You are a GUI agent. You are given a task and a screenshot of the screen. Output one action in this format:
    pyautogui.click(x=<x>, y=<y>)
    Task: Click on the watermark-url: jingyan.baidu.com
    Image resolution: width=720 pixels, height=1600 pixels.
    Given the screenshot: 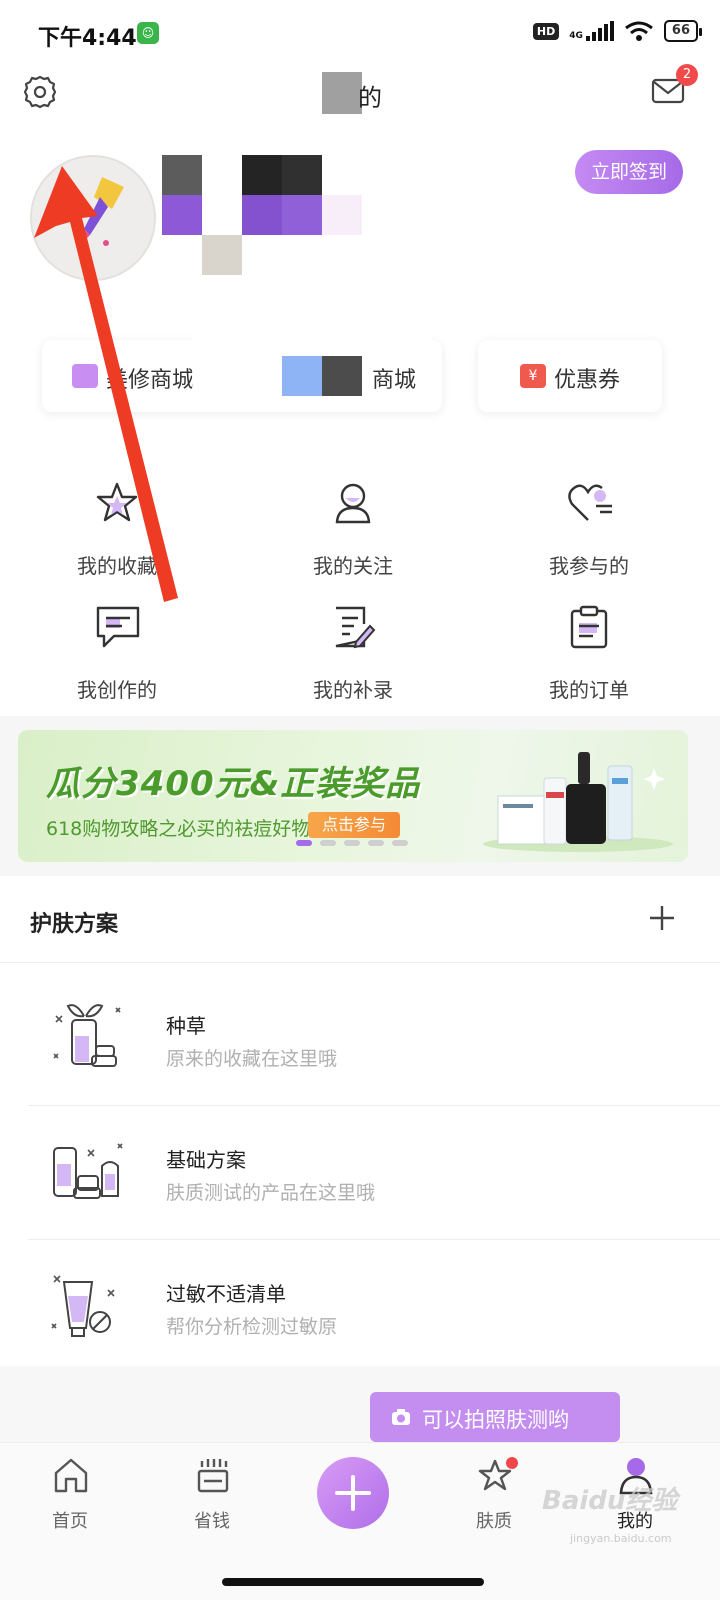 What is the action you would take?
    pyautogui.click(x=621, y=1538)
    